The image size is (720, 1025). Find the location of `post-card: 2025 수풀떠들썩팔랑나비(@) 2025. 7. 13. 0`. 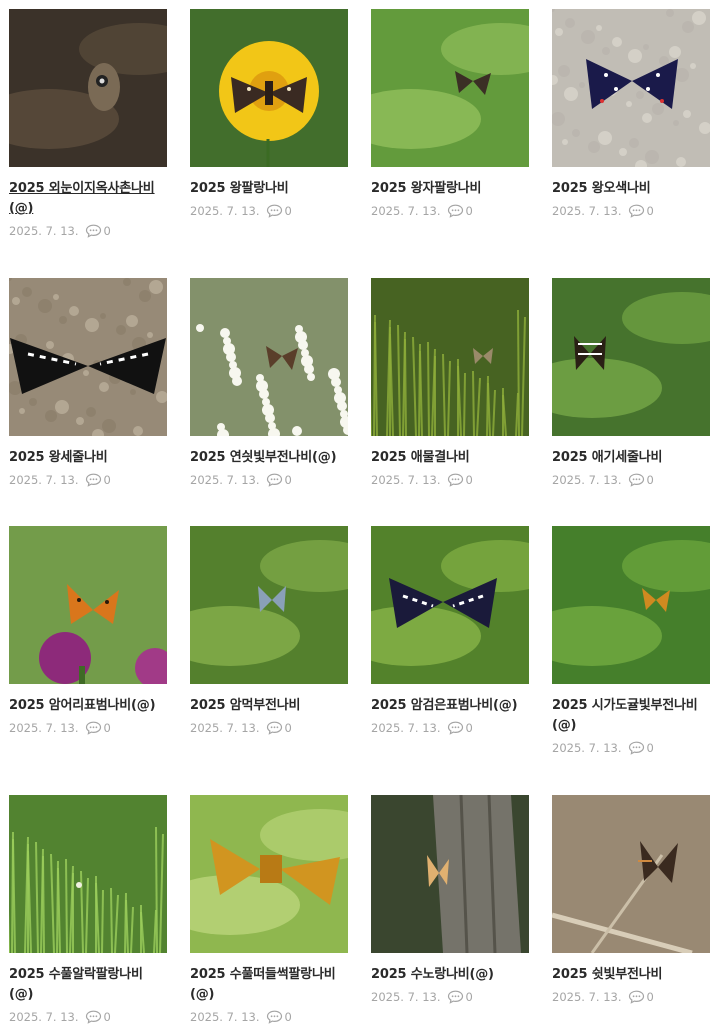

post-card: 2025 수풀떠들썩팔랑나비(@) 2025. 7. 13. 0 is located at coordinates (269, 910).